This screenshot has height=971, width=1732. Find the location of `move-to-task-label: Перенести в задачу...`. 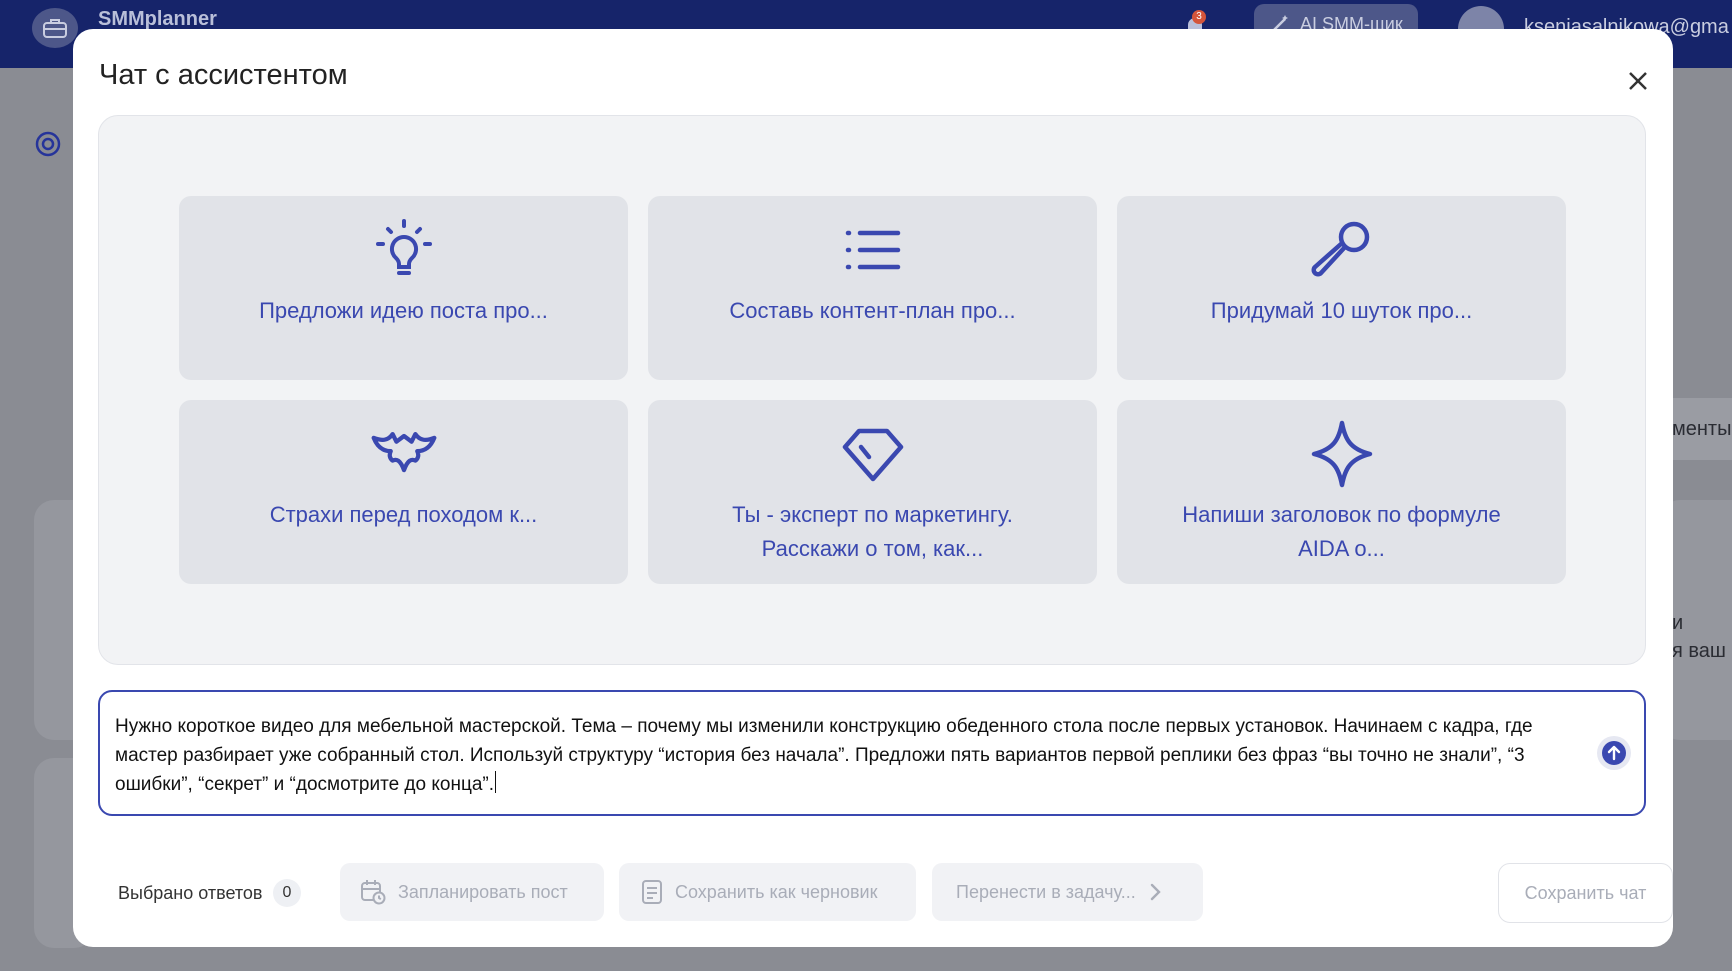

move-to-task-label: Перенести в задачу... is located at coordinates (1046, 891).